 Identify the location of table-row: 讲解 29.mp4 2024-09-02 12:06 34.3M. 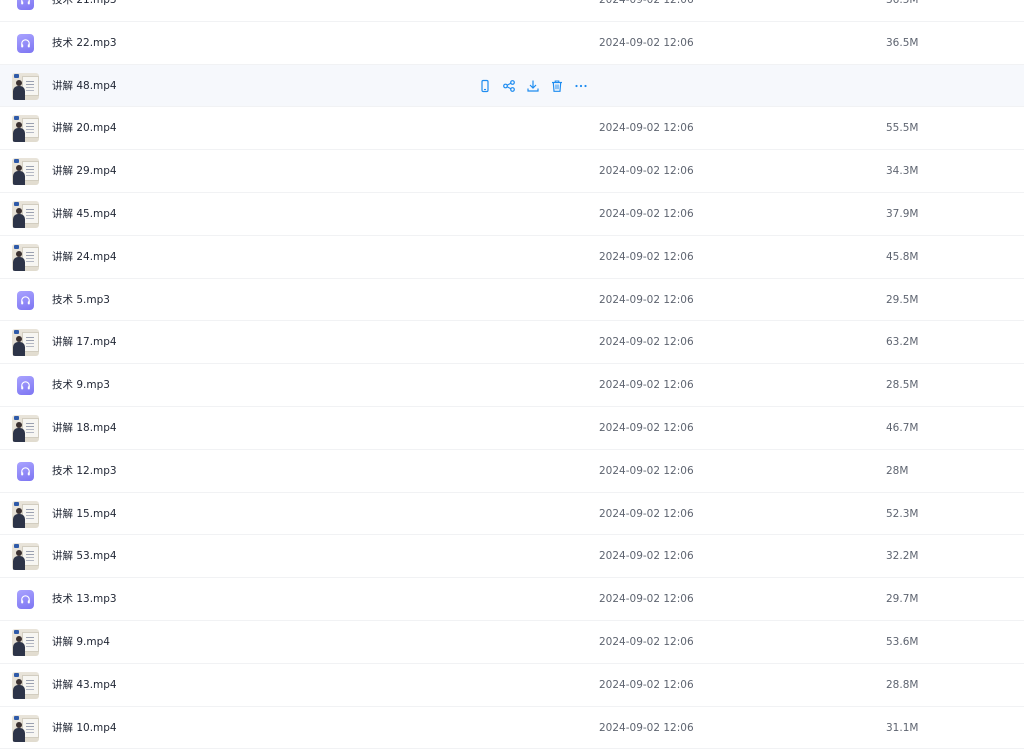
(512, 171).